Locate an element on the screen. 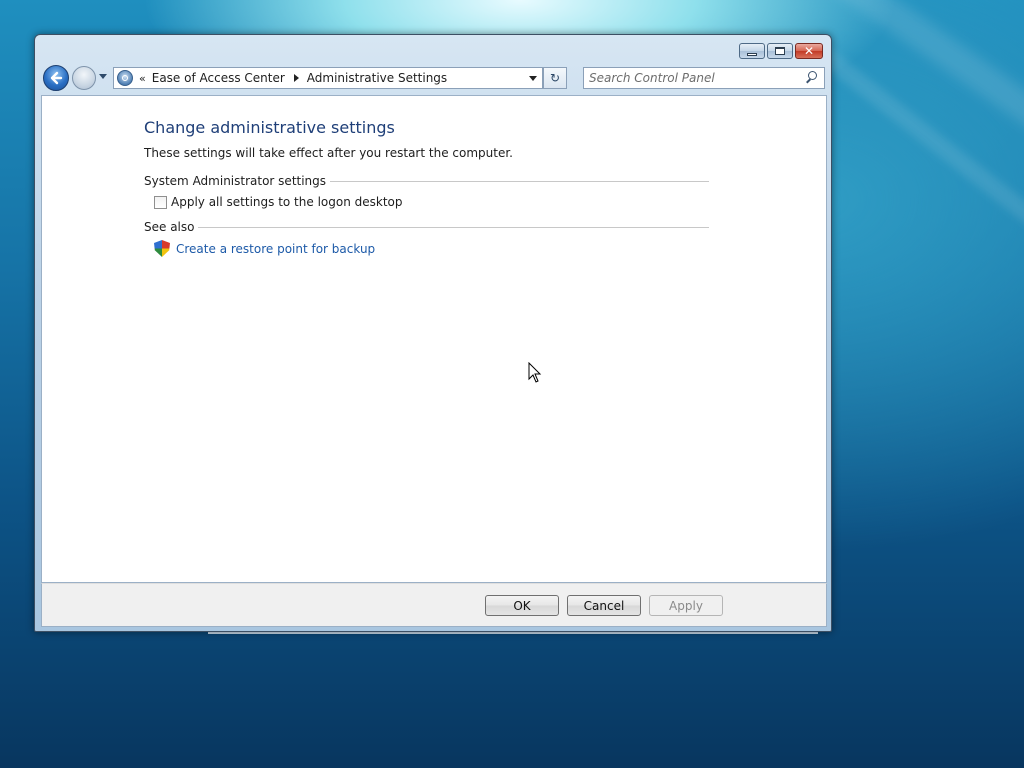  search-icon is located at coordinates (812, 78).